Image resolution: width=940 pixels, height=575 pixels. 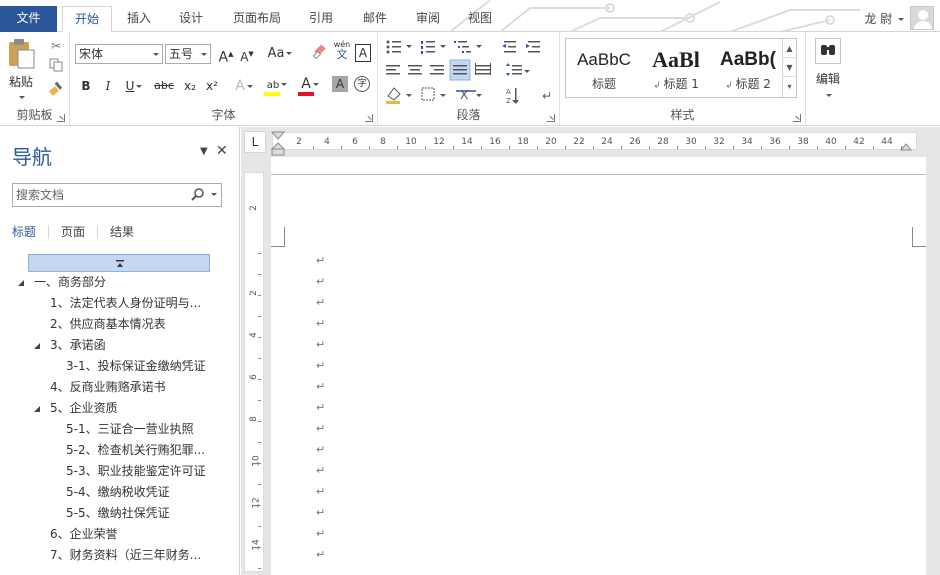 What do you see at coordinates (468, 115) in the screenshot?
I see `paragraph-group-label: 段落` at bounding box center [468, 115].